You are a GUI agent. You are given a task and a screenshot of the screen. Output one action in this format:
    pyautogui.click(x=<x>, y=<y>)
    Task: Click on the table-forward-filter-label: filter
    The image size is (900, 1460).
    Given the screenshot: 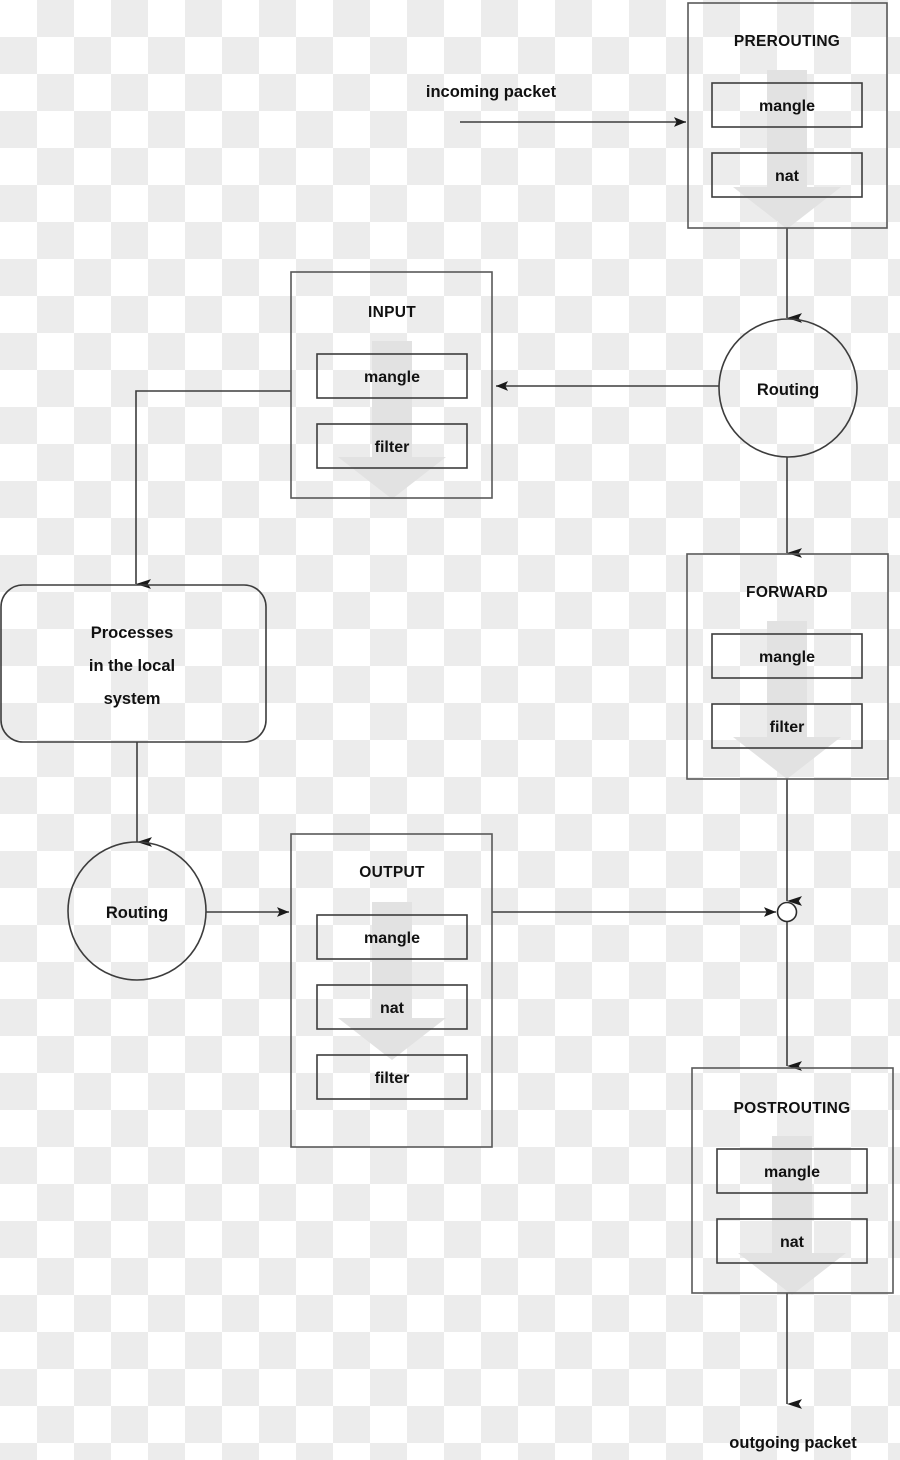 What is the action you would take?
    pyautogui.click(x=787, y=727)
    